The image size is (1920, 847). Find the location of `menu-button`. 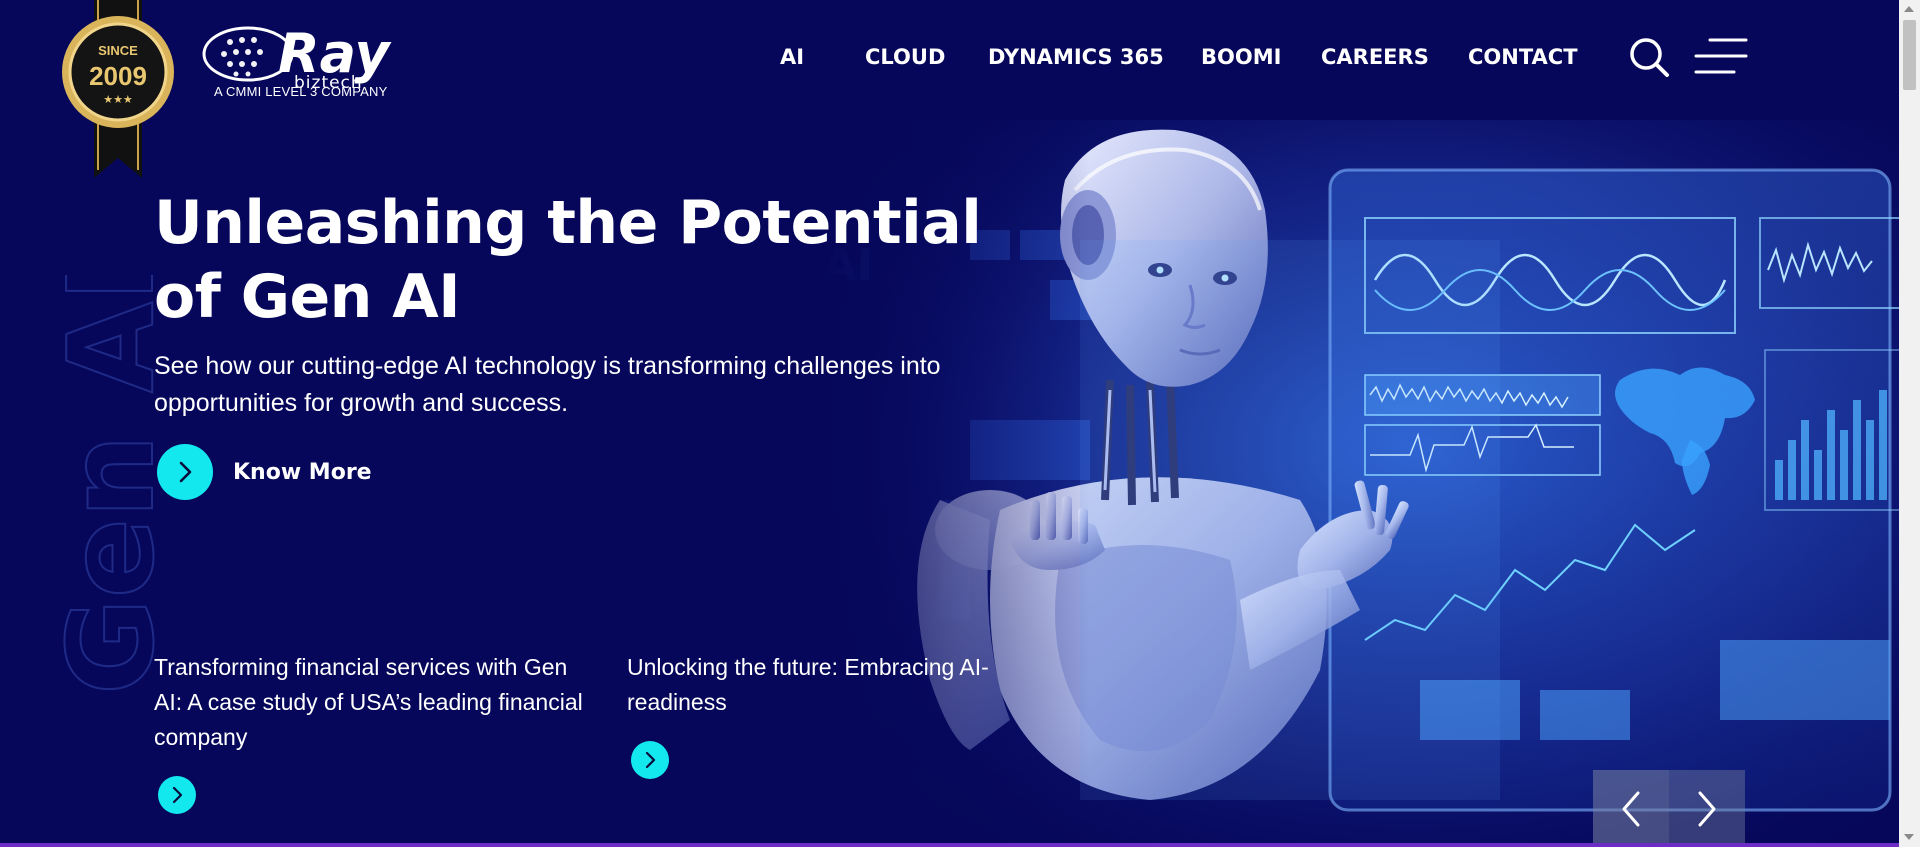

menu-button is located at coordinates (1720, 57).